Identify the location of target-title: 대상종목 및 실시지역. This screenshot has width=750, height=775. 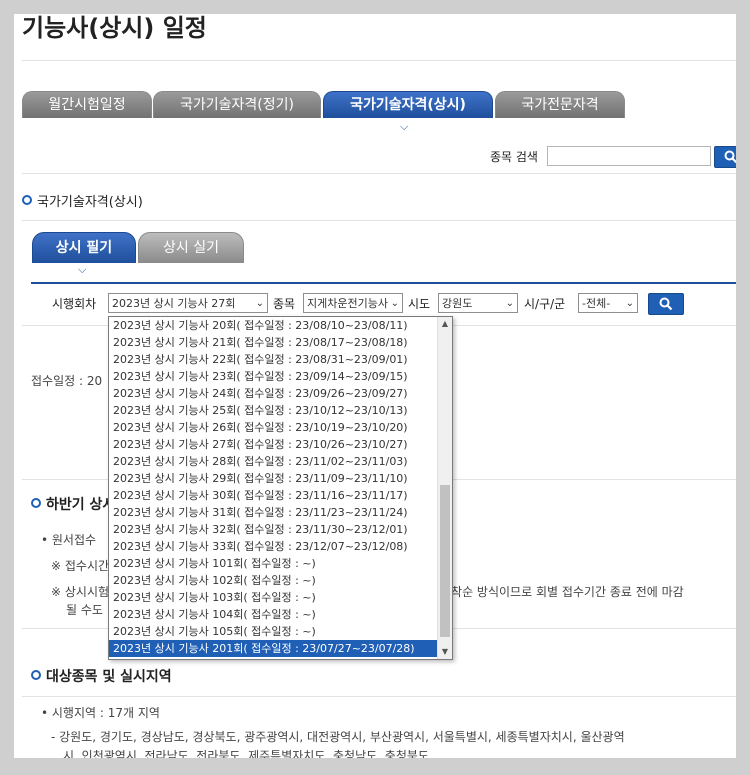
(101, 676).